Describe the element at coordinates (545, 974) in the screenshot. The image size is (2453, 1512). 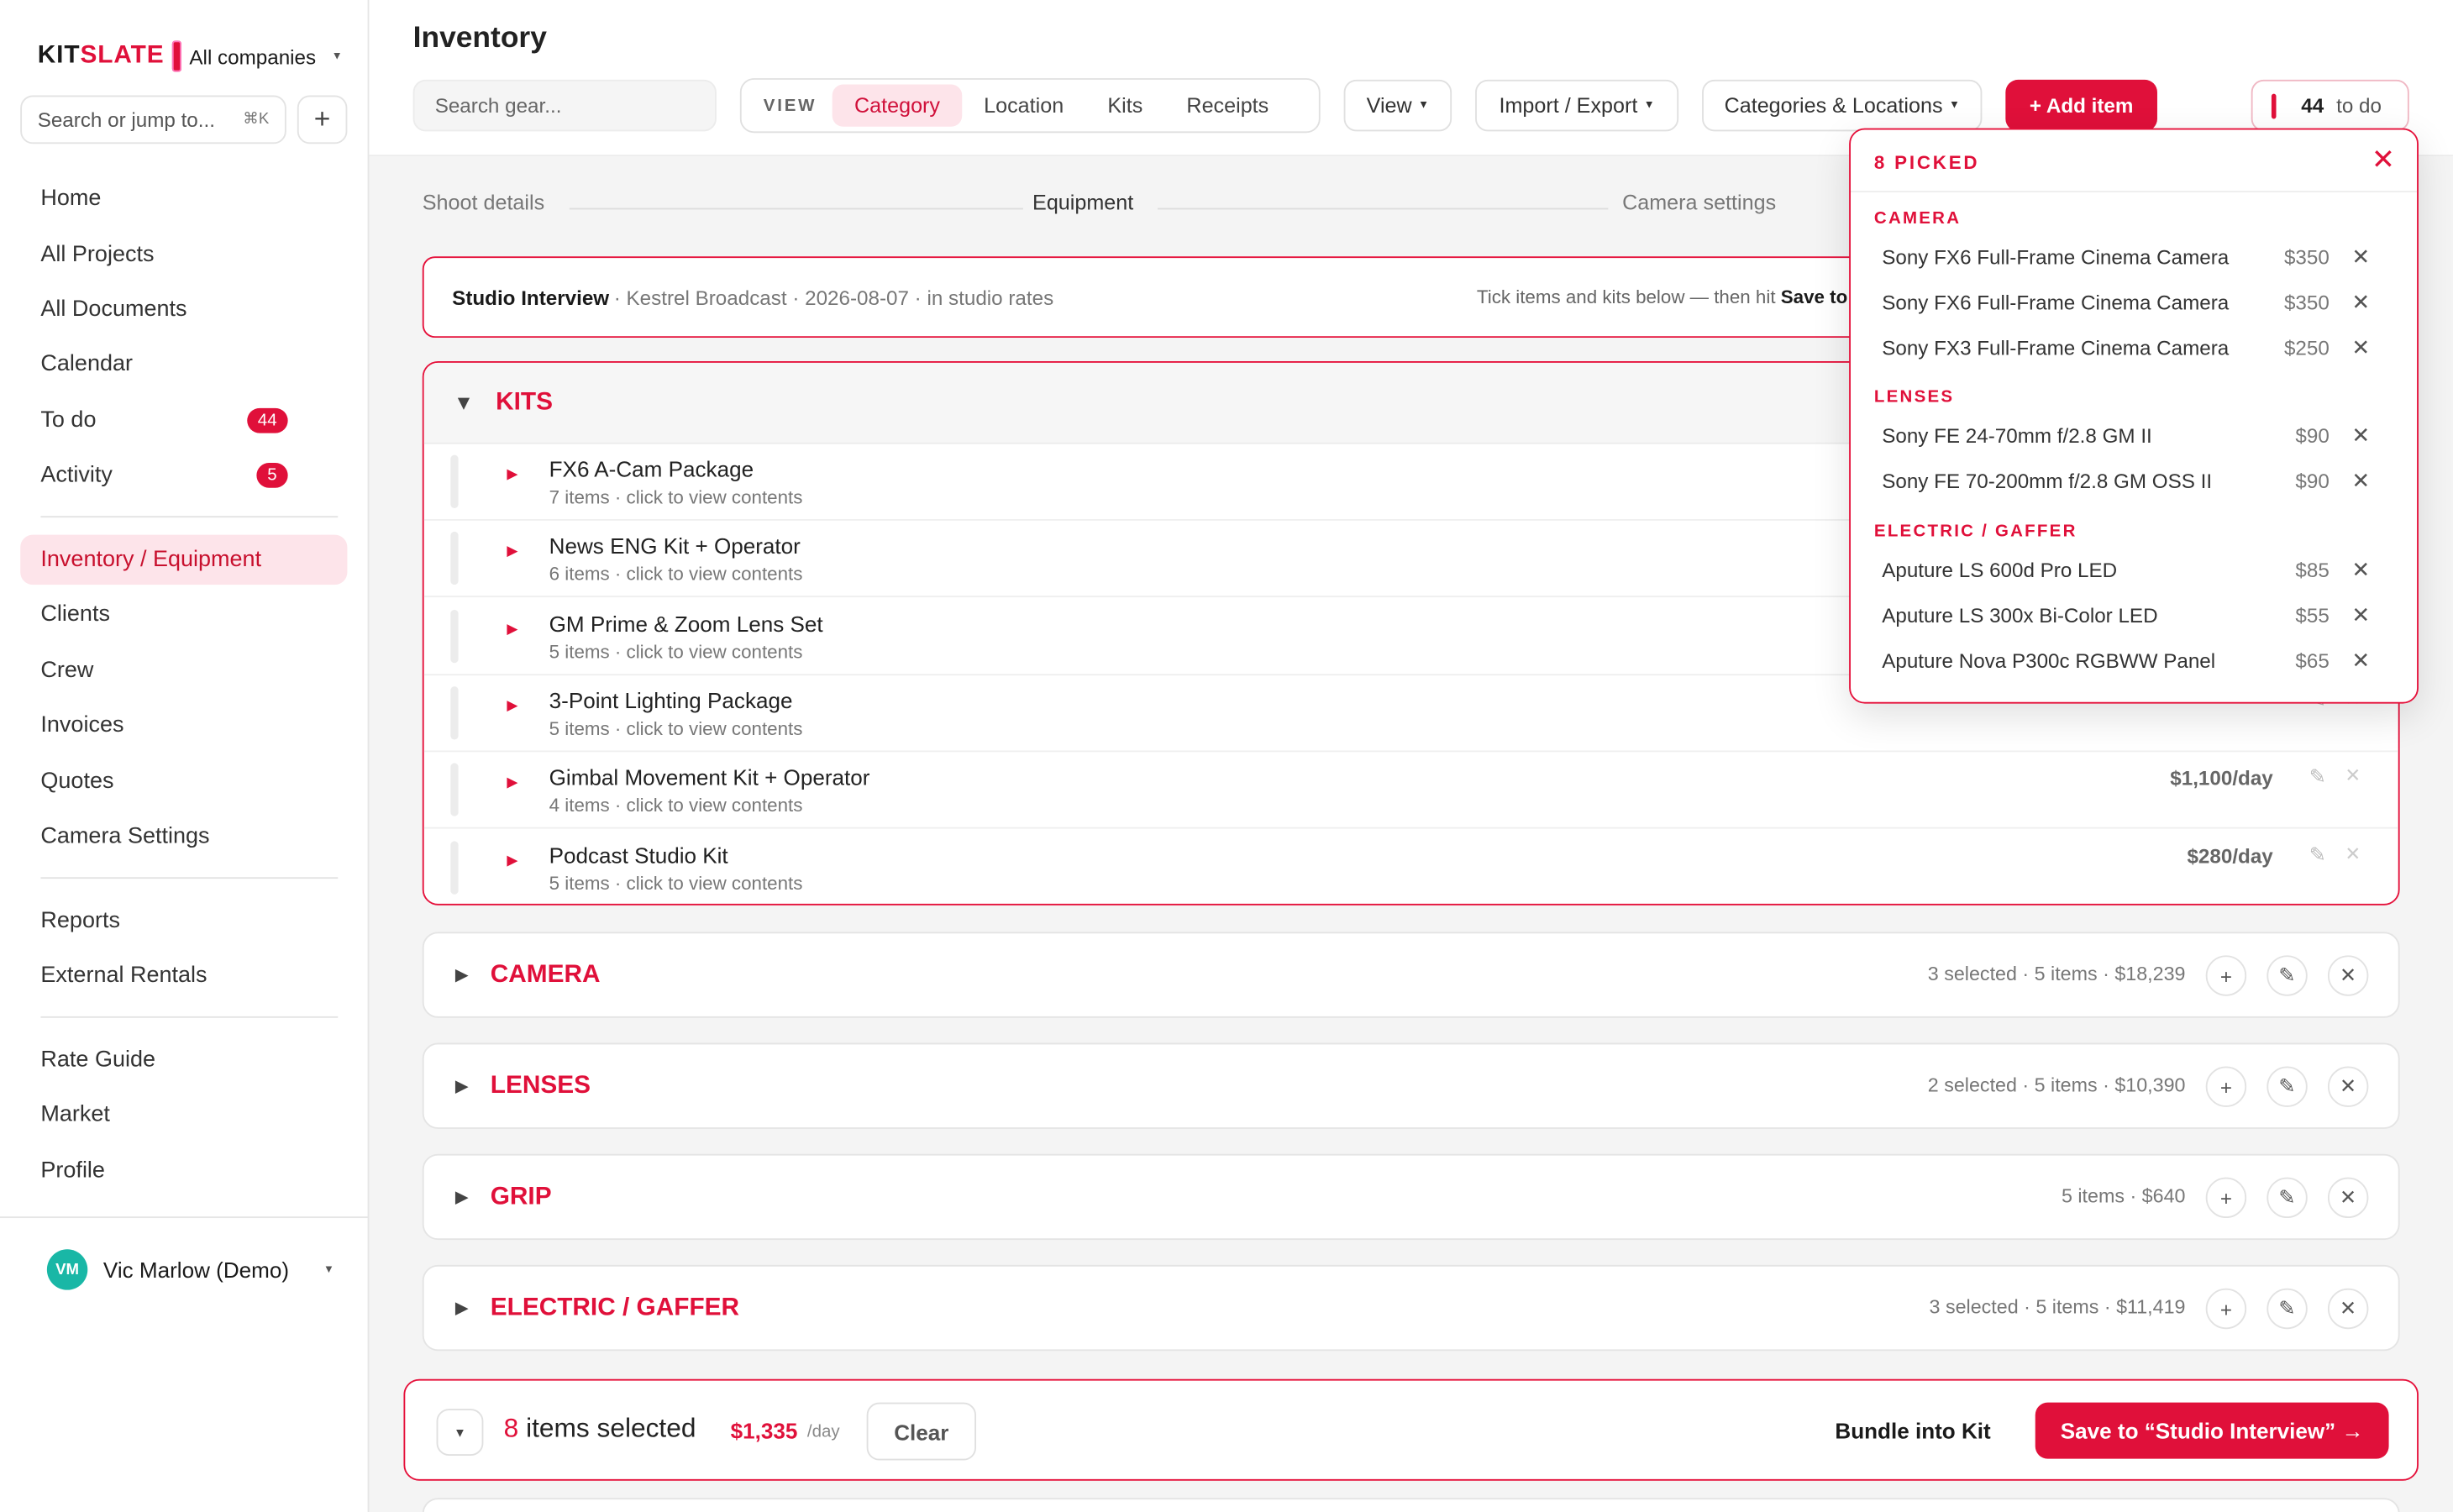
I see `category-title: CAMERA` at that location.